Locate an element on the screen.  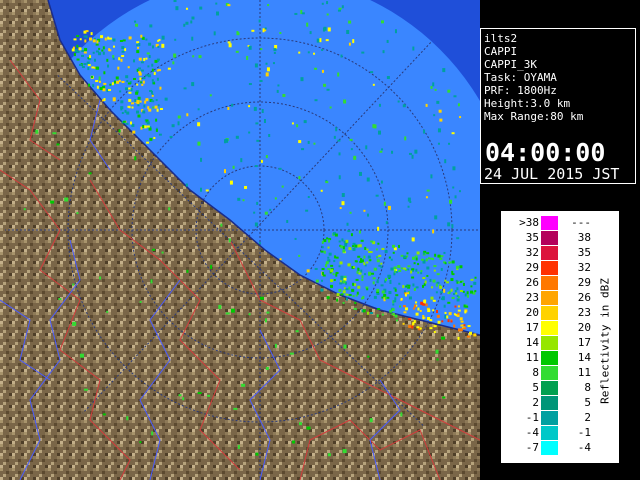
legend-row: 29 32 is located at coordinates (551, 267).